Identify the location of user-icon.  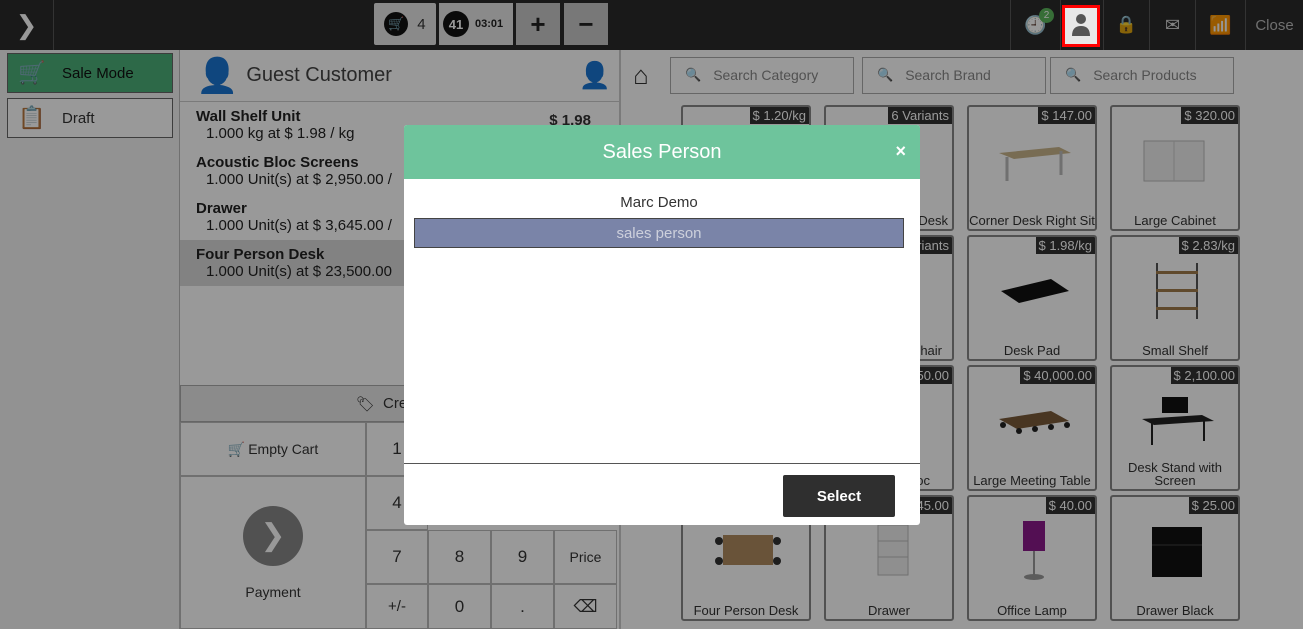
(1081, 25).